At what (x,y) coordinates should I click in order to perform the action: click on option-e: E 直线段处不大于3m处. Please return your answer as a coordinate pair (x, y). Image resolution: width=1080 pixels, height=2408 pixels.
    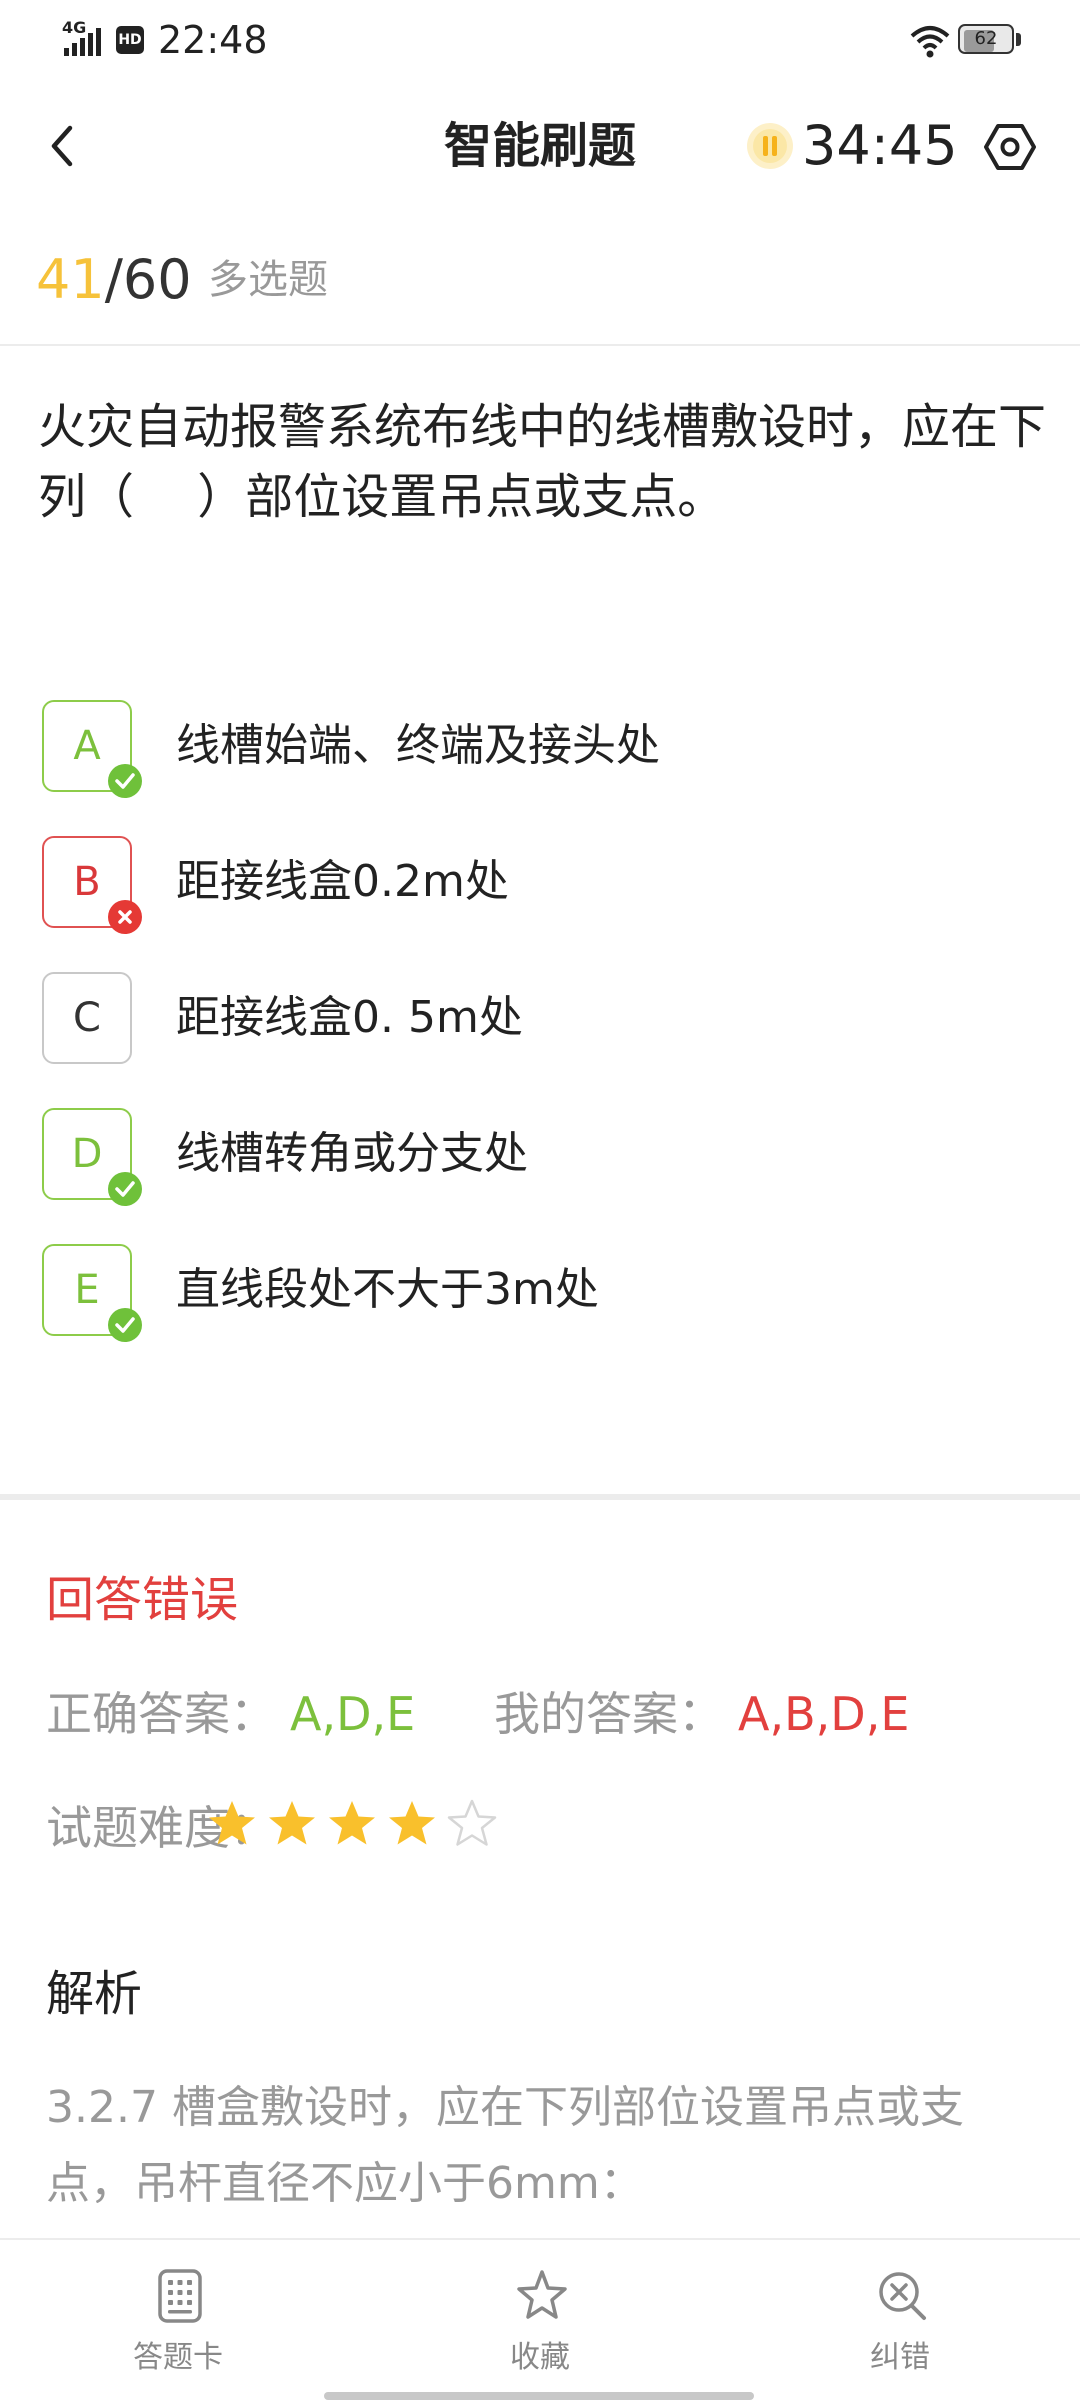
    Looking at the image, I should click on (542, 1293).